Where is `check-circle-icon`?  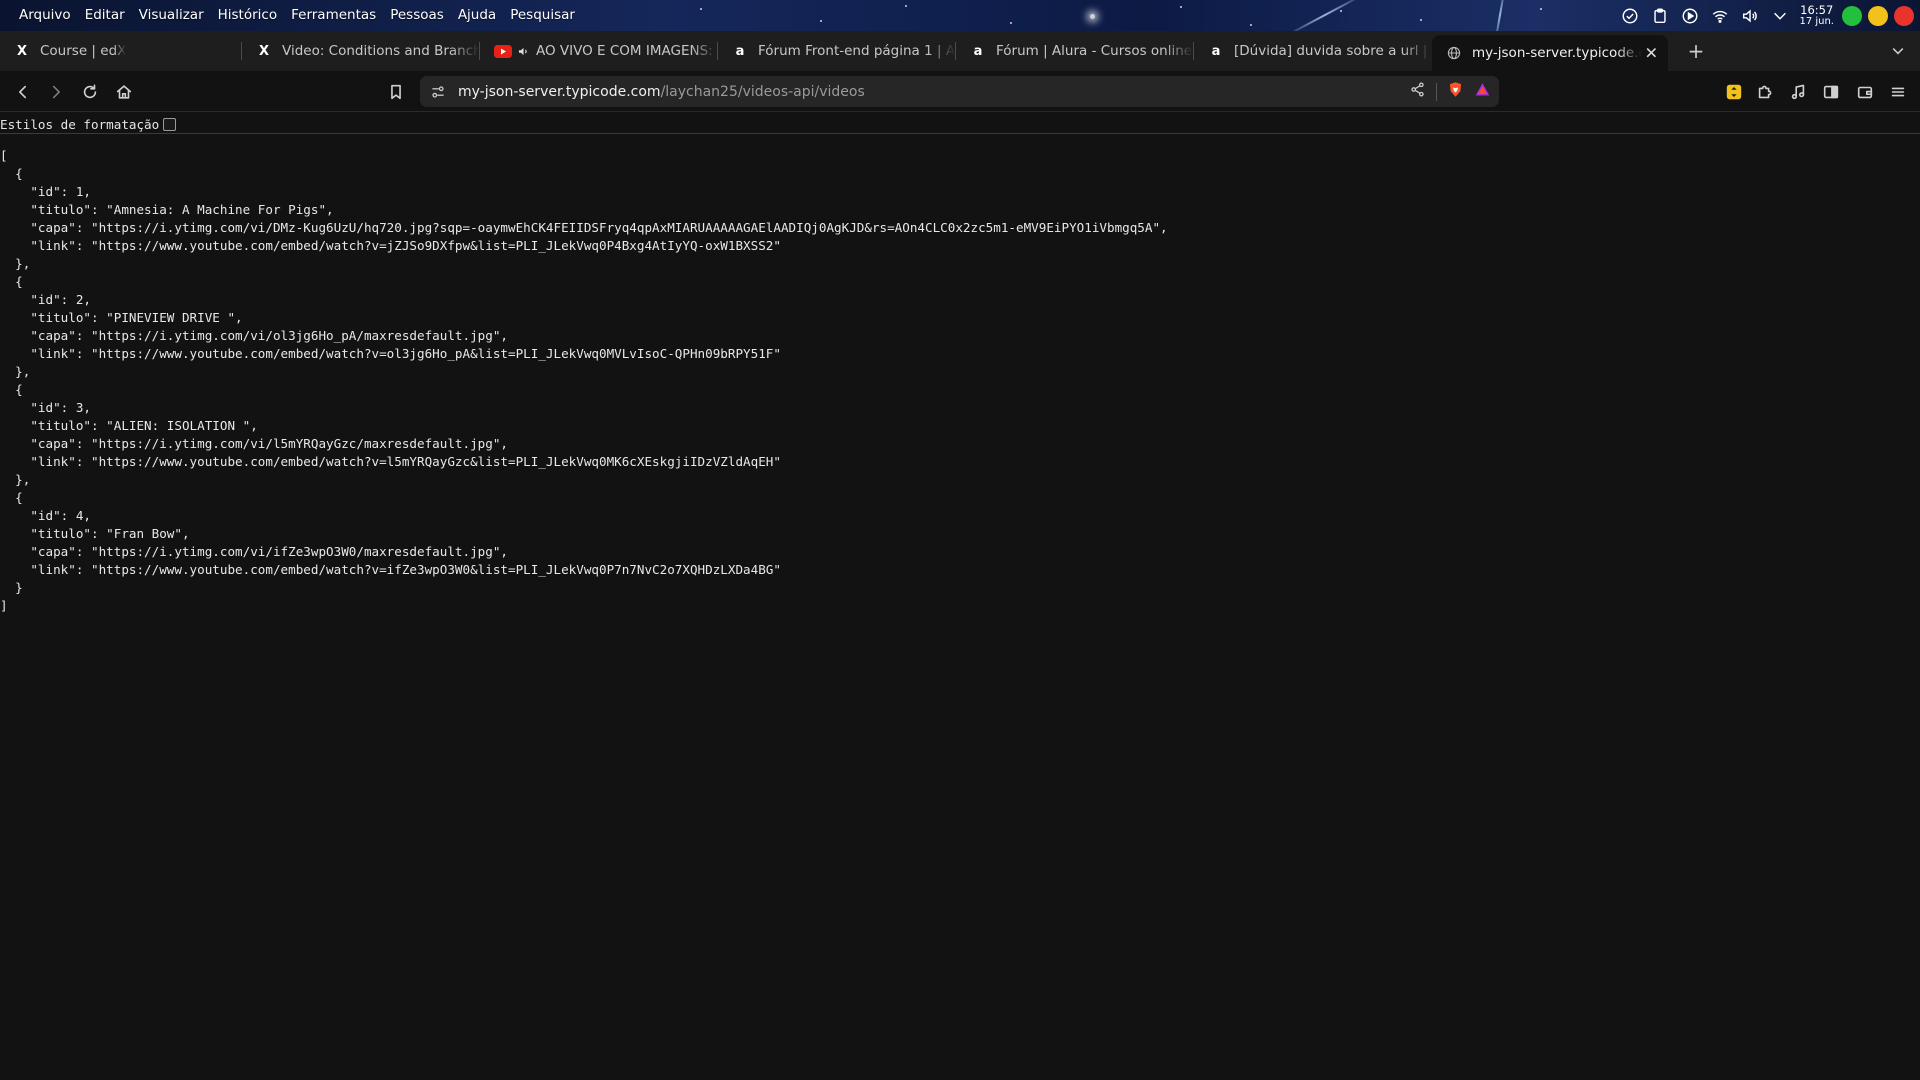
check-circle-icon is located at coordinates (1630, 15).